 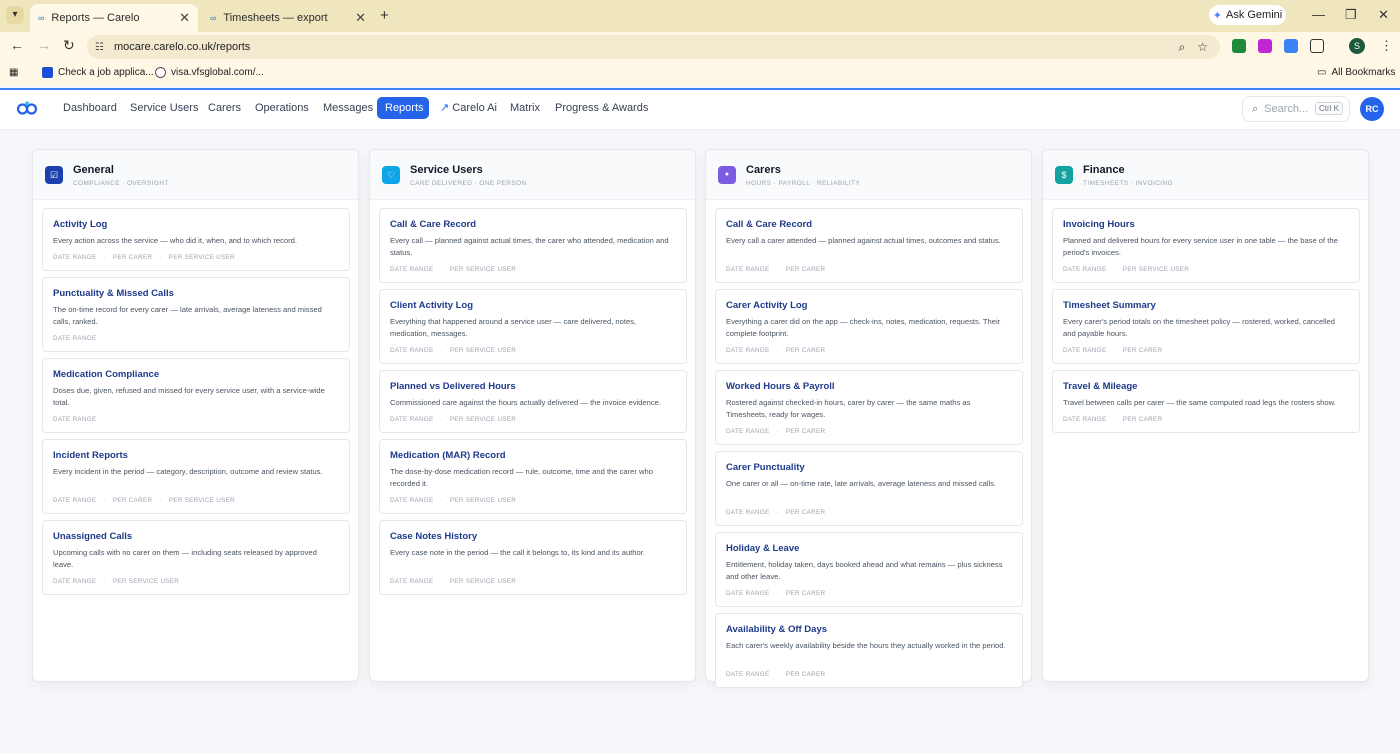 I want to click on minimize-icon: —, so click(x=1318, y=14).